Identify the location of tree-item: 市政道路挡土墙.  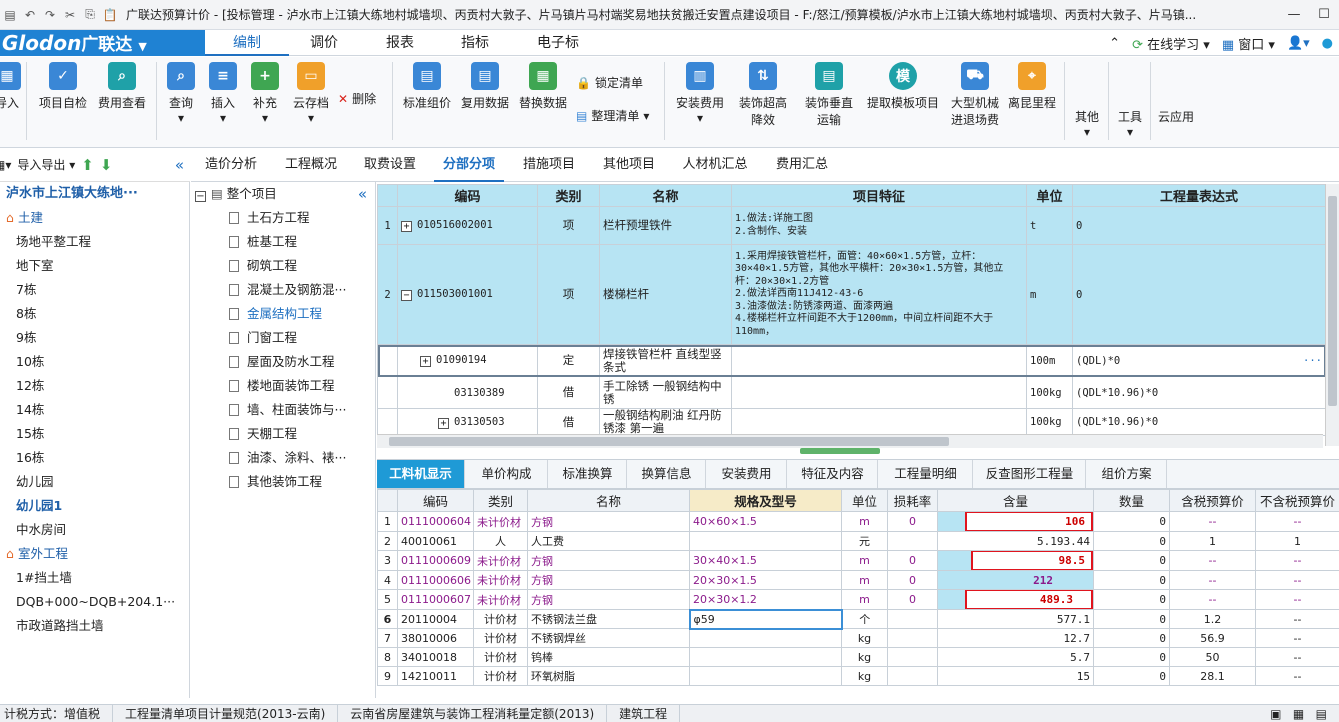
(94, 626).